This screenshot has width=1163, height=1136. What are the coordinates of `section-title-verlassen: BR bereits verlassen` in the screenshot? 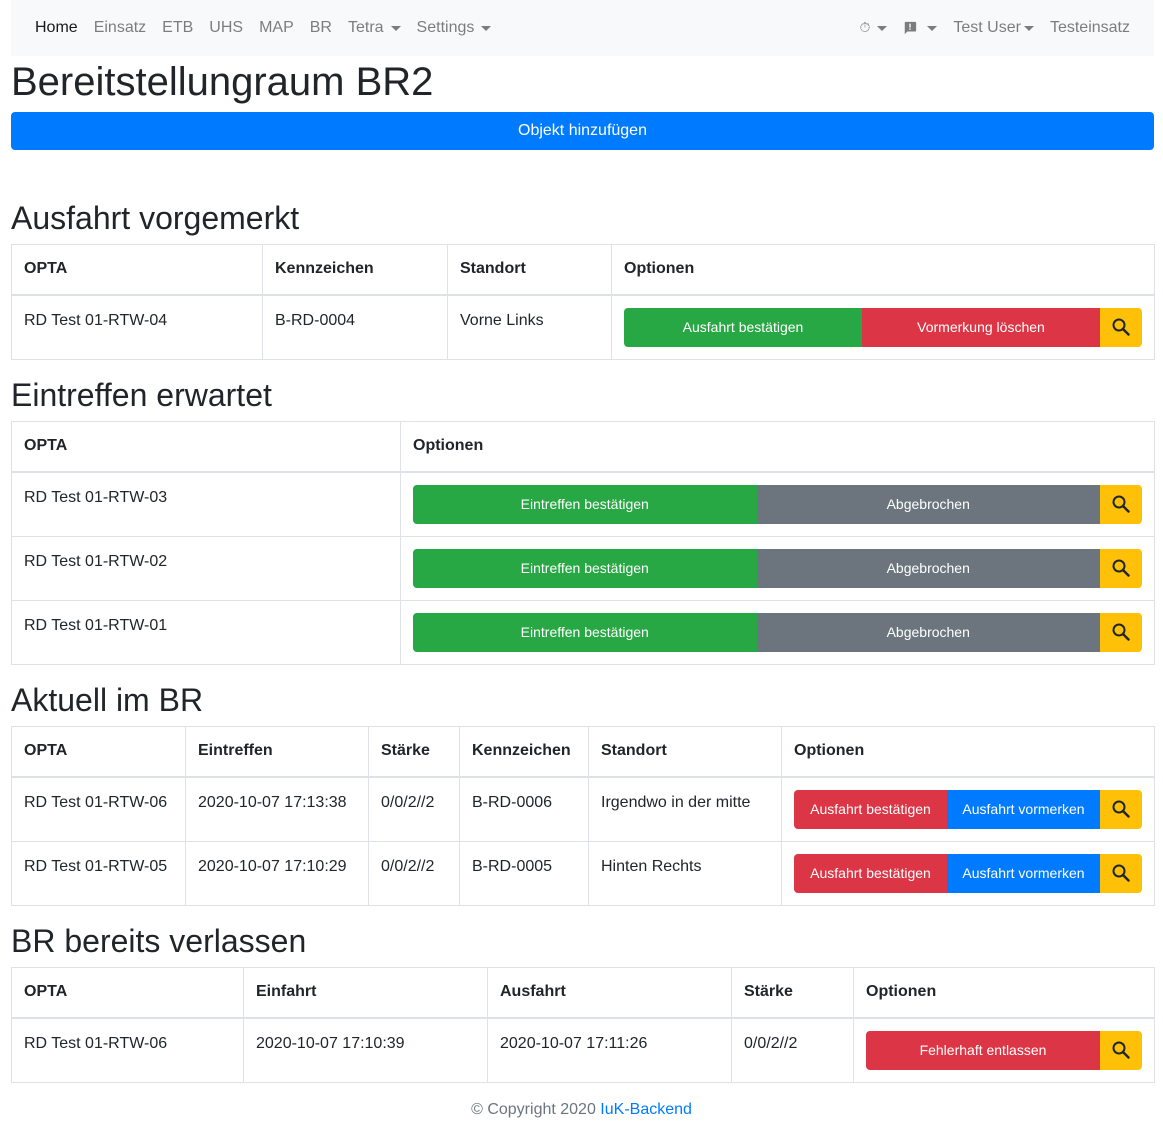 It's located at (159, 941).